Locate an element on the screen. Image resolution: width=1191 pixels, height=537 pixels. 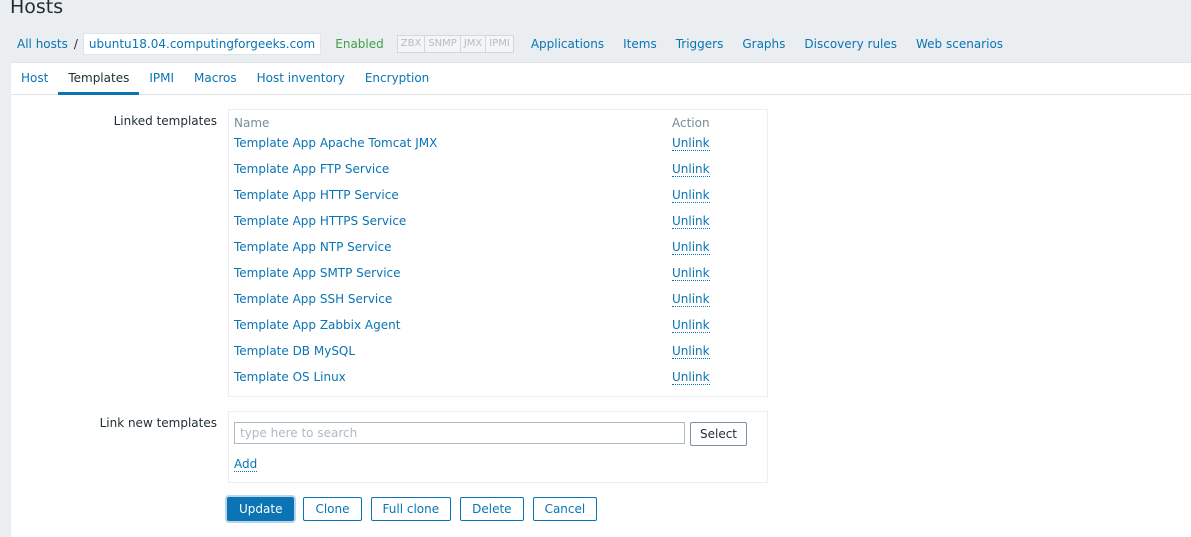
table-row: Template App Apache Tomcat JMX Unlink is located at coordinates (498, 143).